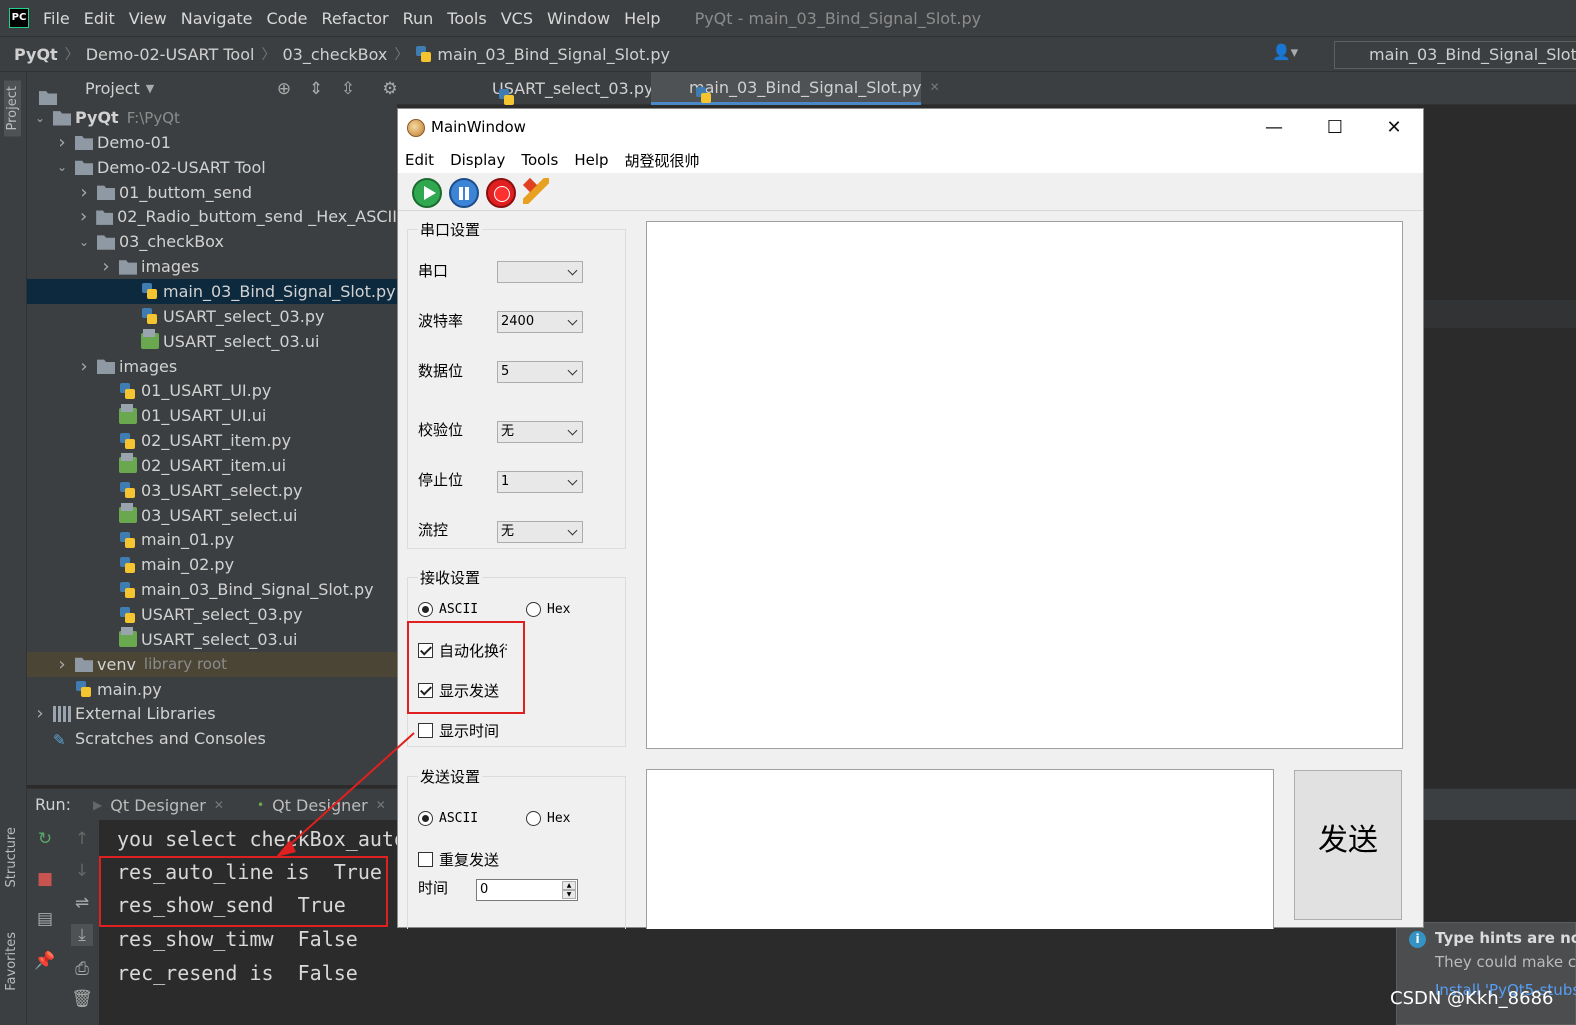  What do you see at coordinates (662, 160) in the screenshot?
I see `qt-menu-author: 胡登砚很帅` at bounding box center [662, 160].